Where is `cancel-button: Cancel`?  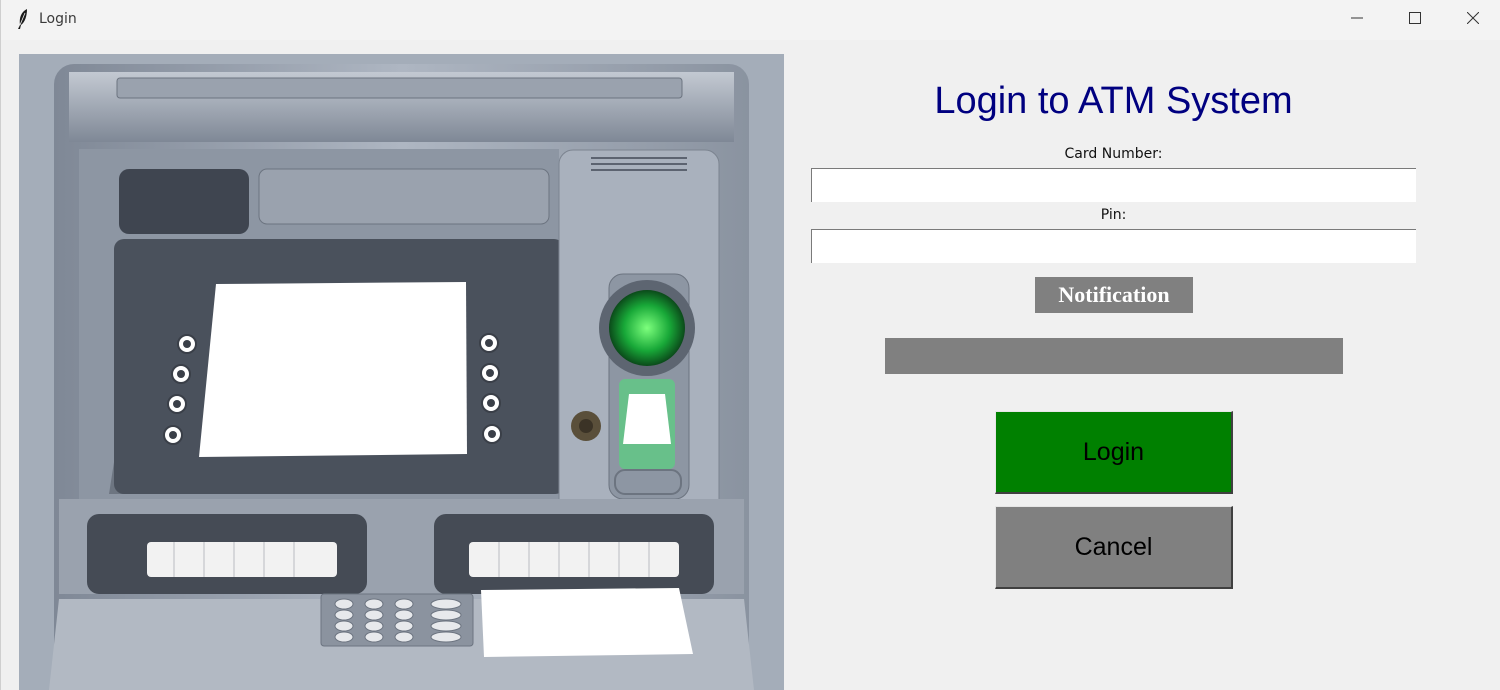
cancel-button: Cancel is located at coordinates (1114, 547).